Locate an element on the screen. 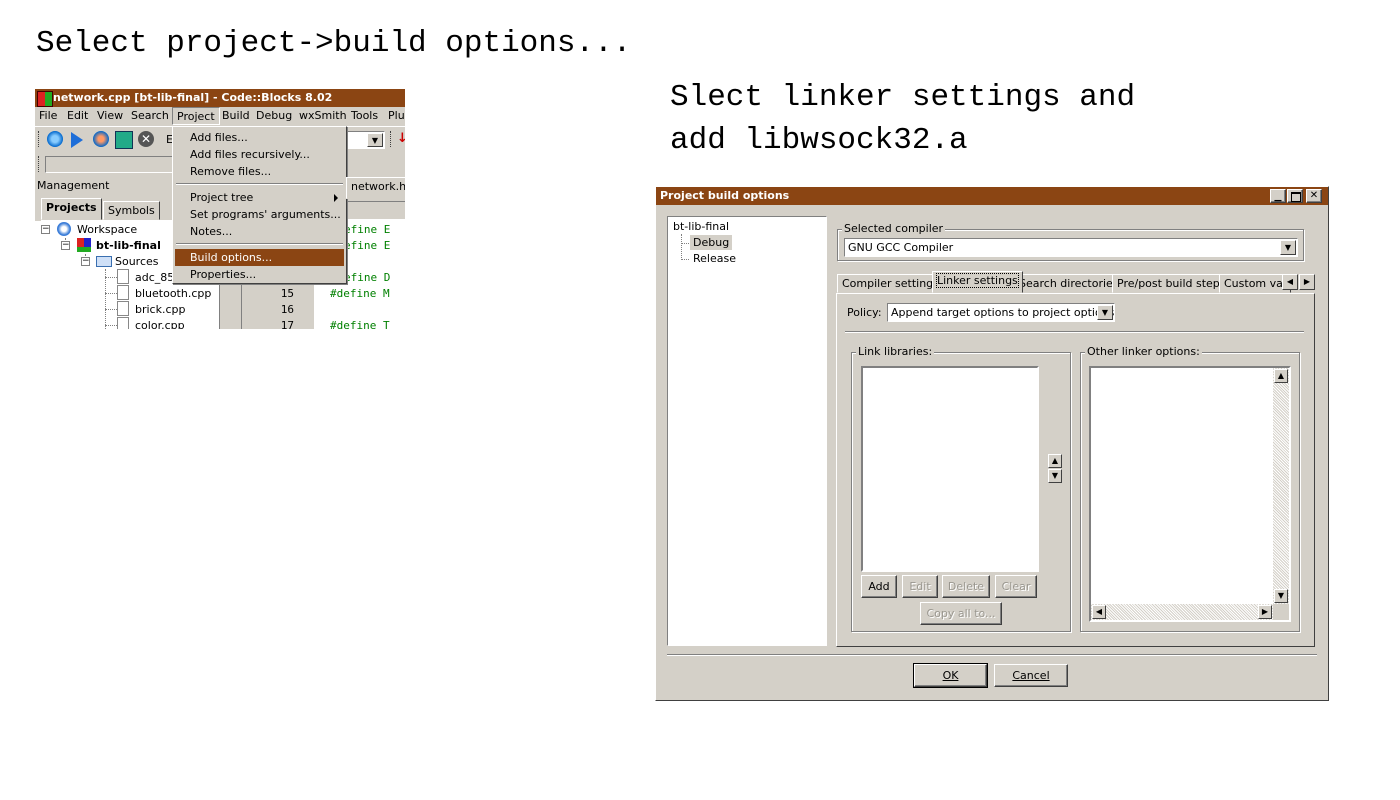 This screenshot has width=1400, height=800. menu-debug: Debug is located at coordinates (274, 115).